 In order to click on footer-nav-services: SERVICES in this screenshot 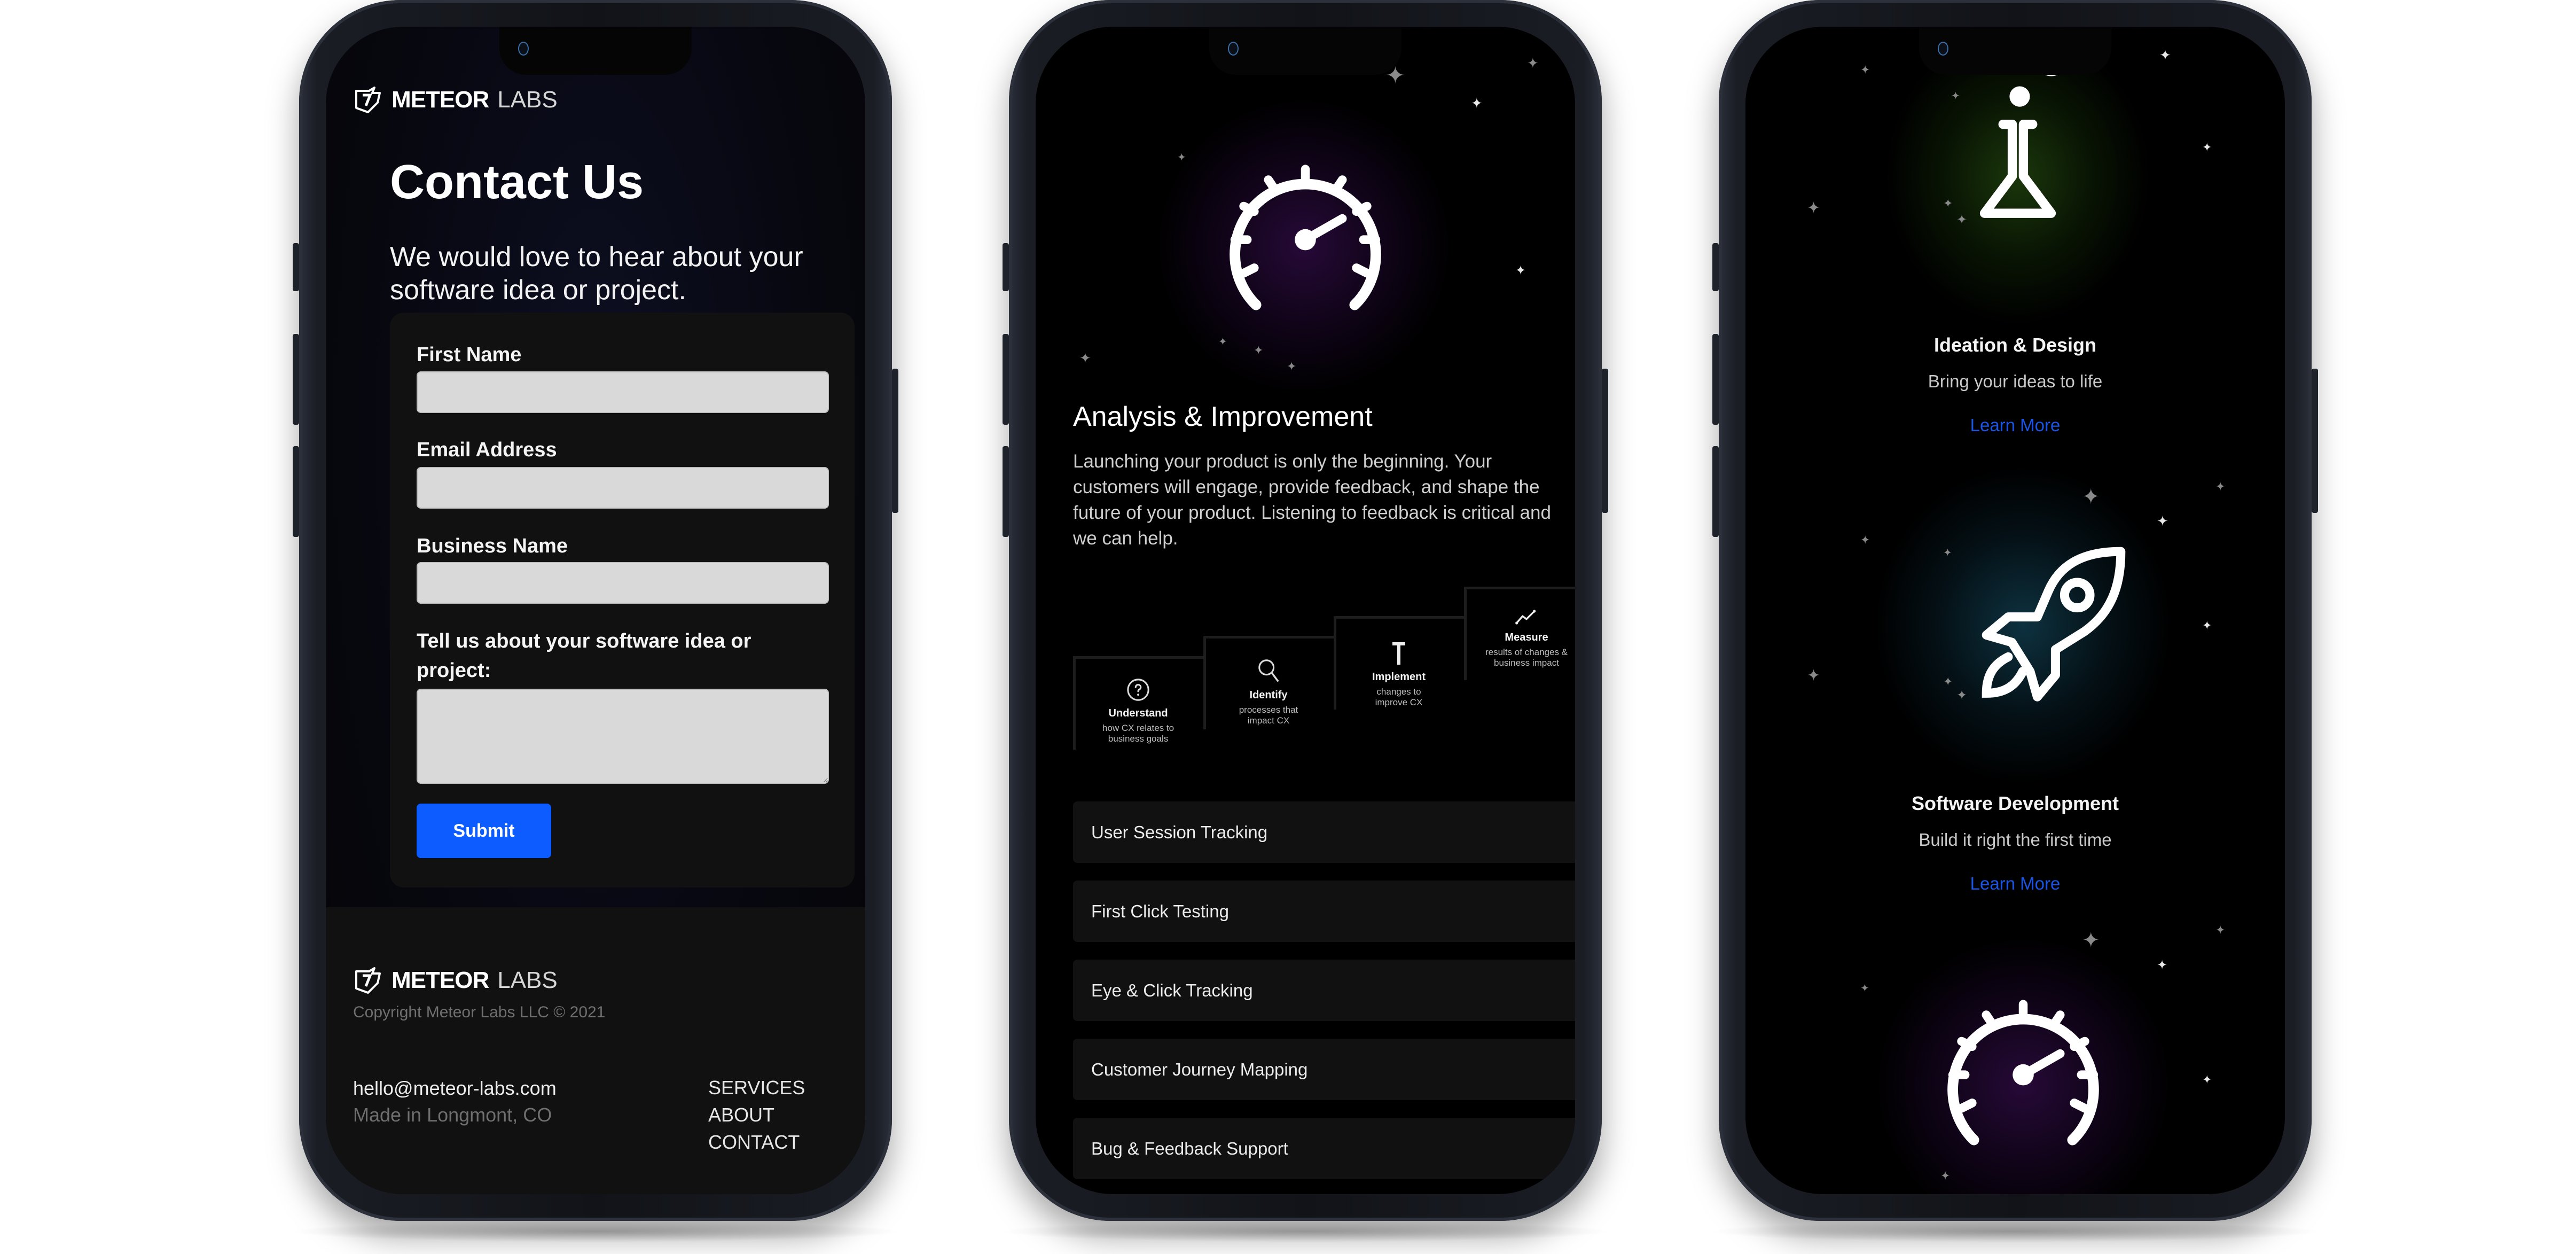, I will do `click(756, 1088)`.